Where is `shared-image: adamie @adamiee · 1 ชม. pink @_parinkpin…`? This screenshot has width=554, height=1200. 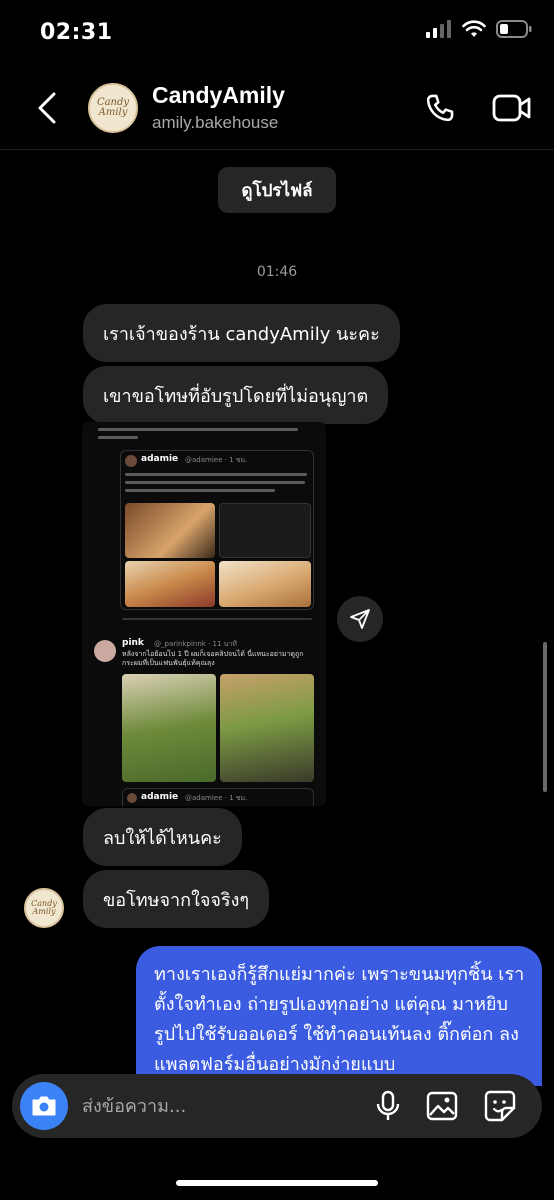 shared-image: adamie @adamiee · 1 ชม. pink @_parinkpin… is located at coordinates (204, 614).